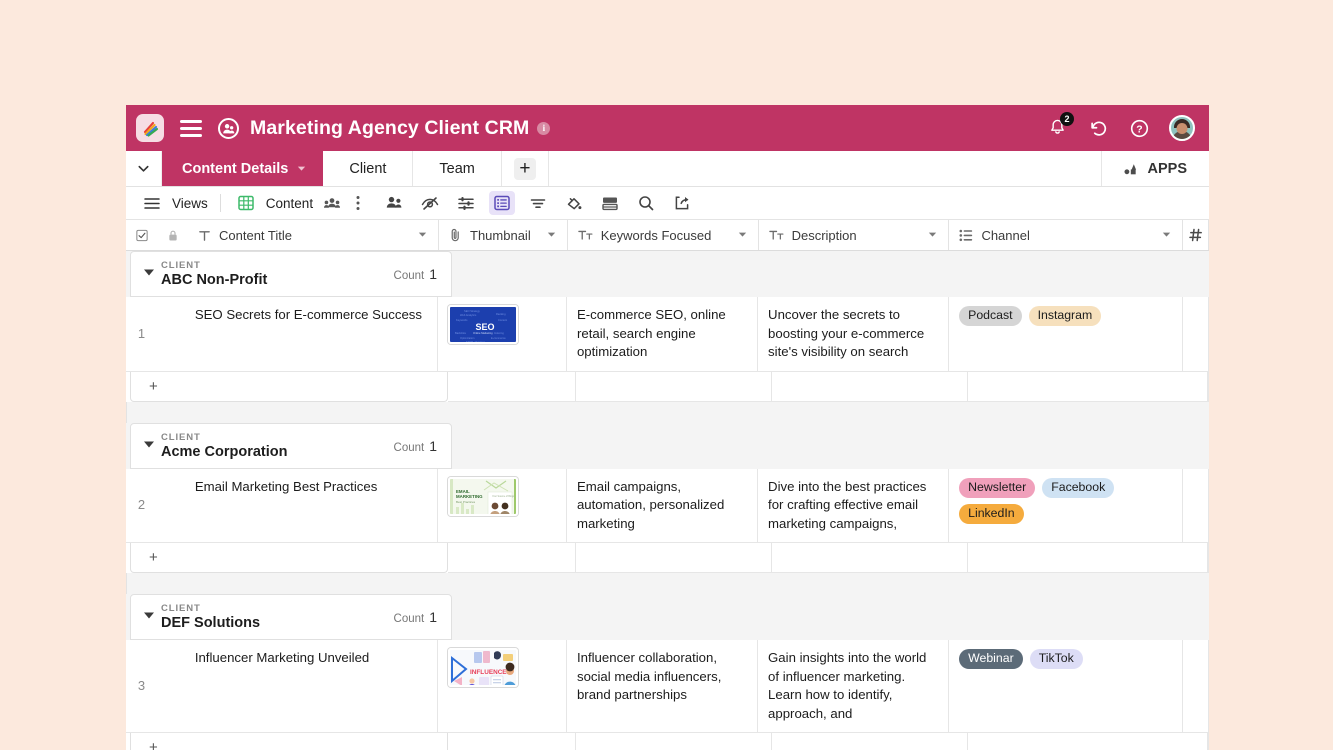 The width and height of the screenshot is (1333, 750). What do you see at coordinates (646, 203) in the screenshot?
I see `search-icon` at bounding box center [646, 203].